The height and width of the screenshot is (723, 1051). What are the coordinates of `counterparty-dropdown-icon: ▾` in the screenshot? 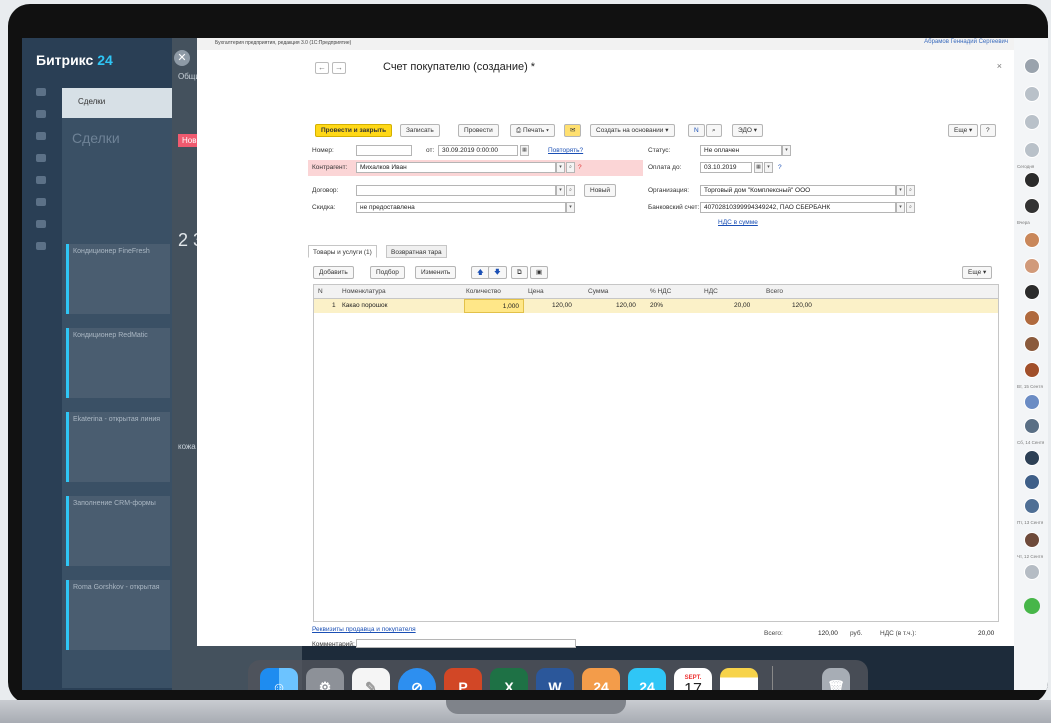 It's located at (560, 167).